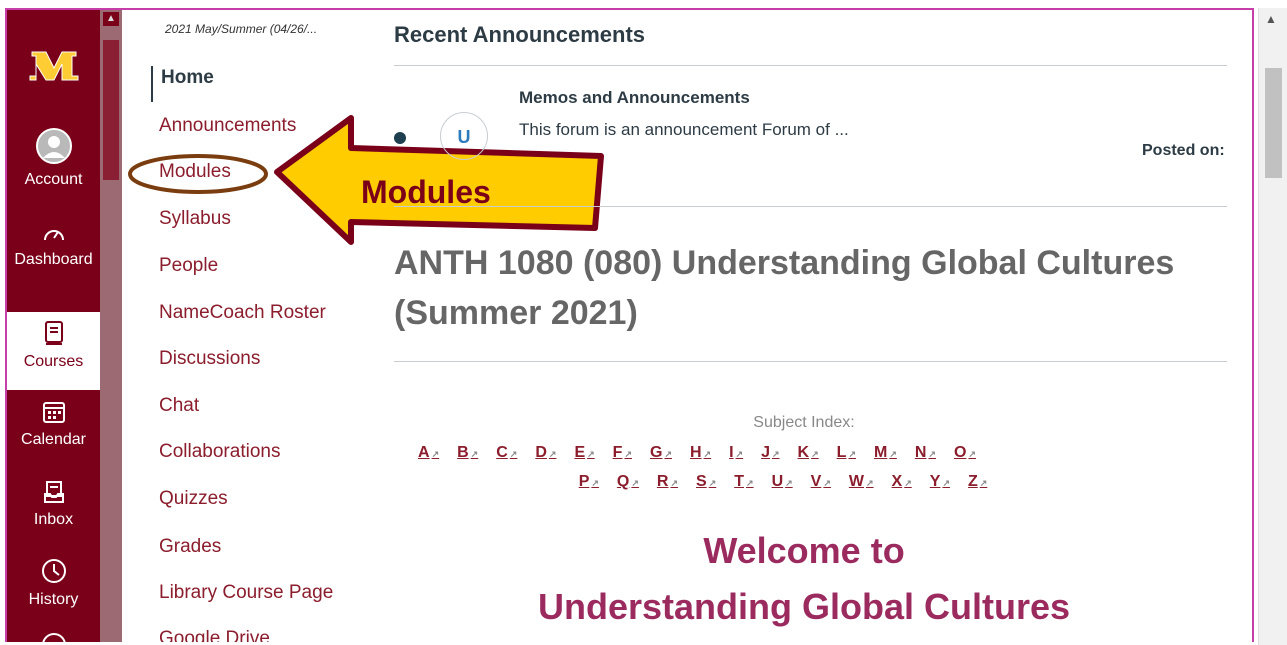 This screenshot has height=645, width=1287. What do you see at coordinates (804, 550) in the screenshot?
I see `welcome-line-1: Welcome to` at bounding box center [804, 550].